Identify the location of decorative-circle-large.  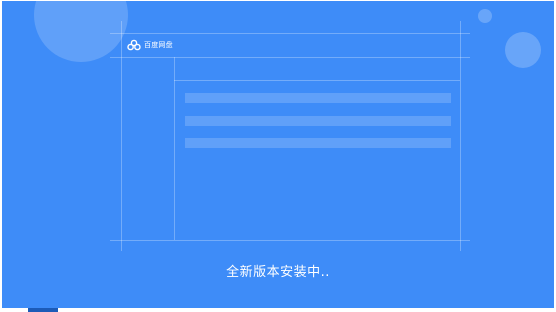
(81, 31).